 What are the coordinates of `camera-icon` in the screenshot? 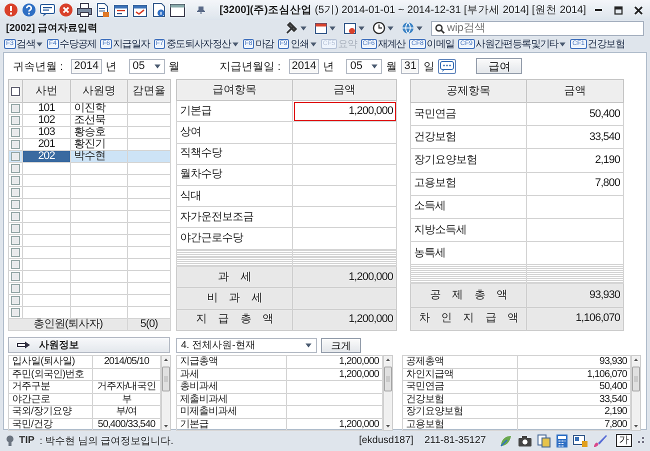 It's located at (525, 440).